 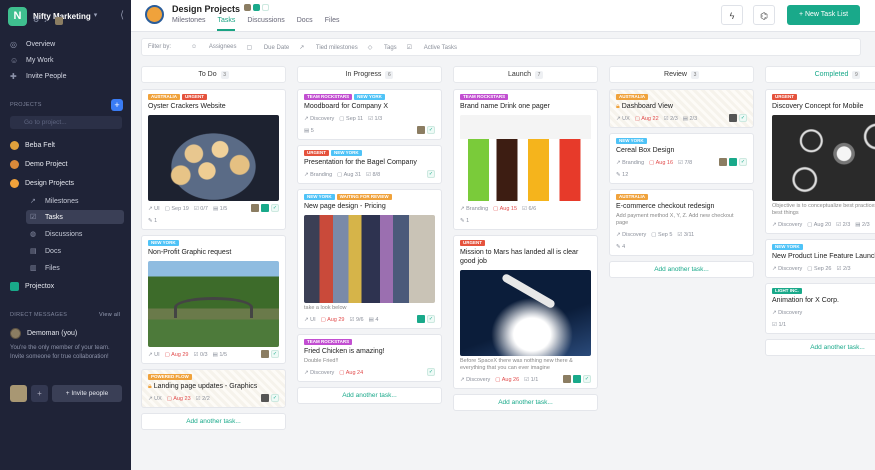 What do you see at coordinates (823, 158) in the screenshot?
I see `lightbulb-image` at bounding box center [823, 158].